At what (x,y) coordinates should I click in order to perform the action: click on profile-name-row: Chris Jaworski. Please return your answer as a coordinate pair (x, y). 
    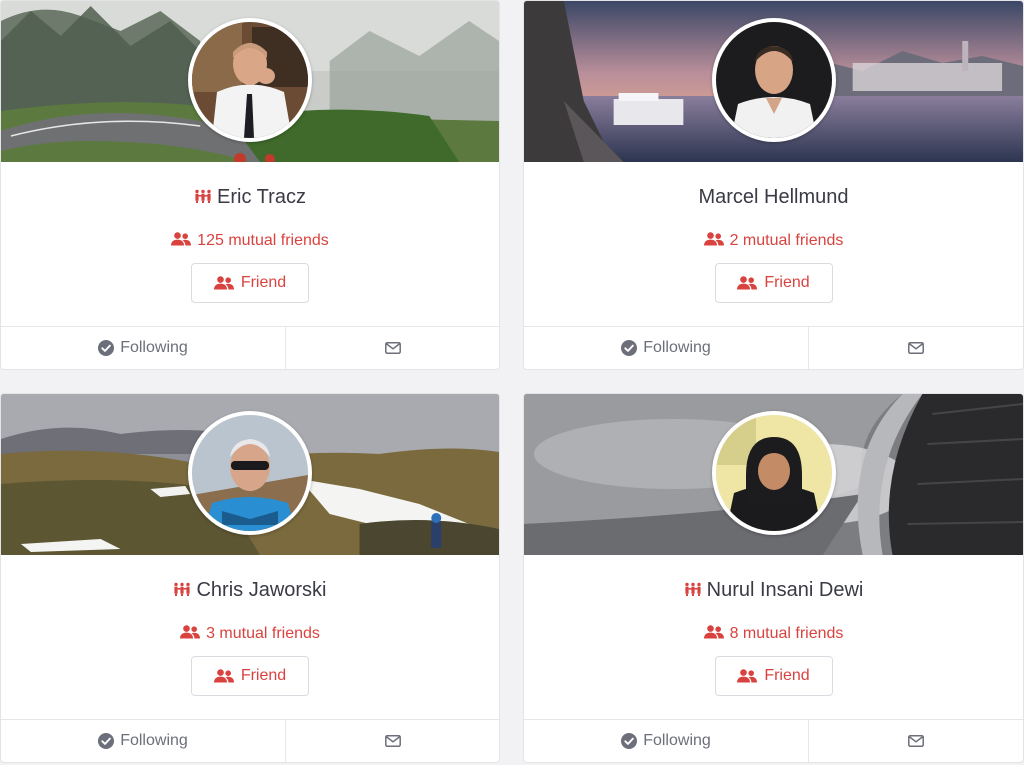
    Looking at the image, I should click on (250, 590).